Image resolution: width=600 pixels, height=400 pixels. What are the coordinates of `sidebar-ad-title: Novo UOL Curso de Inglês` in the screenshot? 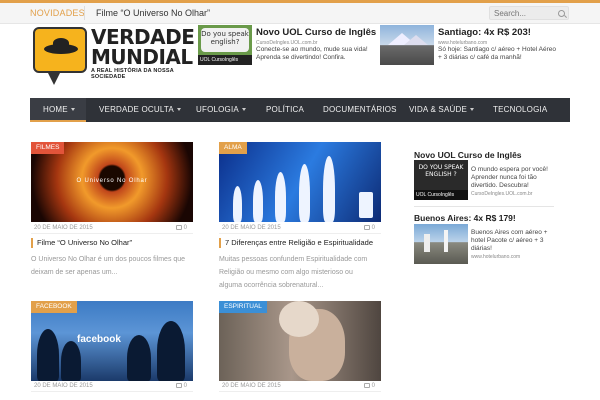 It's located at (468, 155).